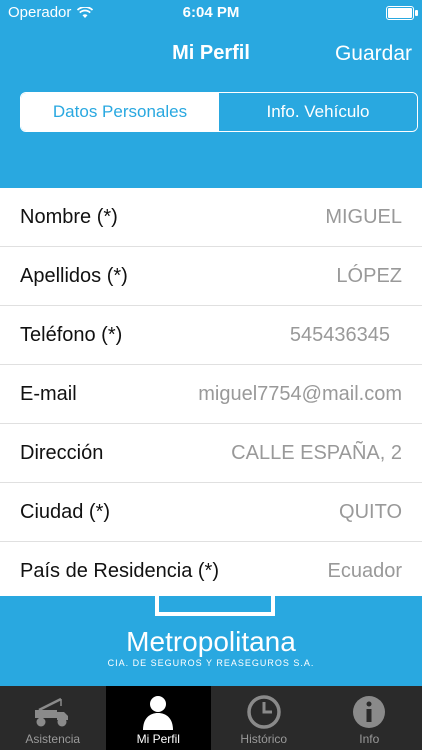 This screenshot has height=750, width=422. Describe the element at coordinates (369, 276) in the screenshot. I see `surname-field: LÓPEZ` at that location.